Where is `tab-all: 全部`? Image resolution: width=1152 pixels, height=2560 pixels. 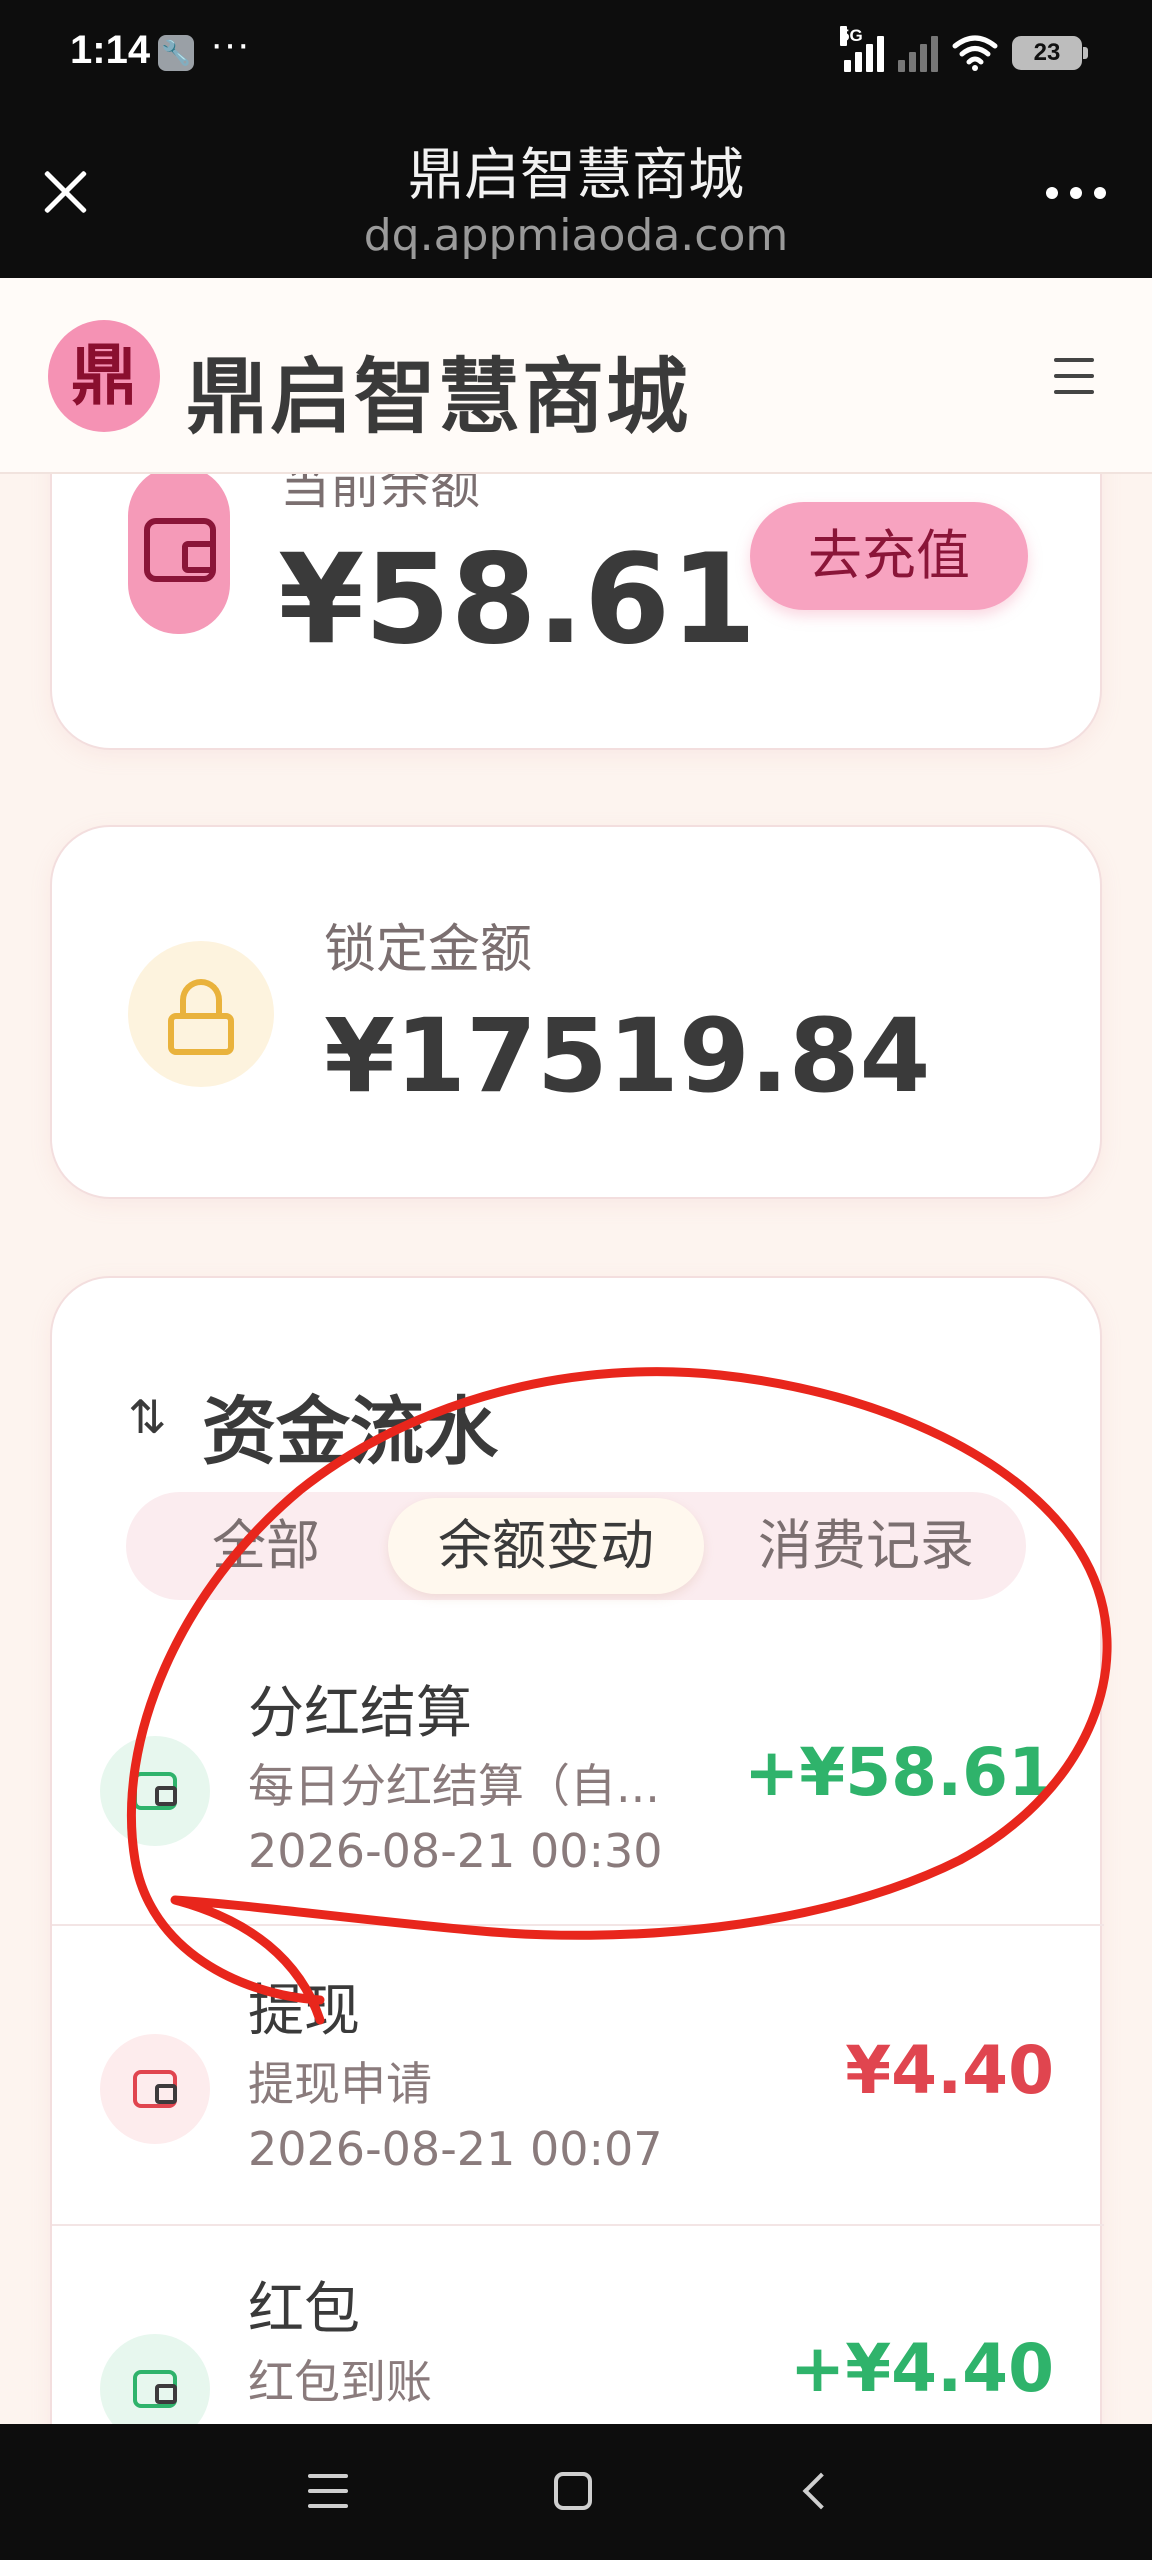 tab-all: 全部 is located at coordinates (266, 1546).